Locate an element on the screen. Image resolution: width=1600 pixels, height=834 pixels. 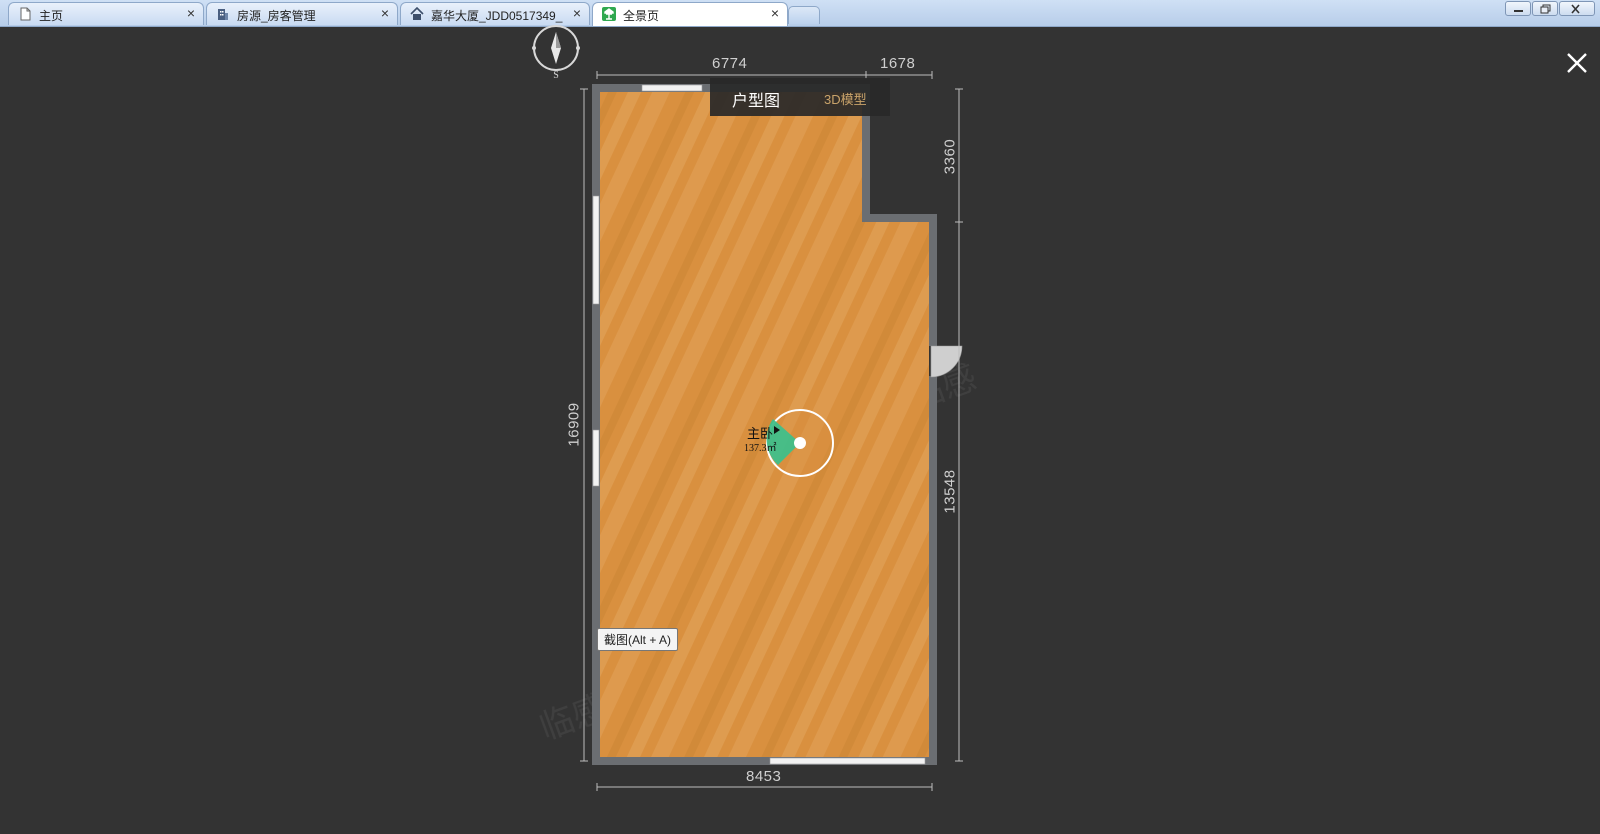
view-mode-switch: 户型图 3D模型 is located at coordinates (800, 97).